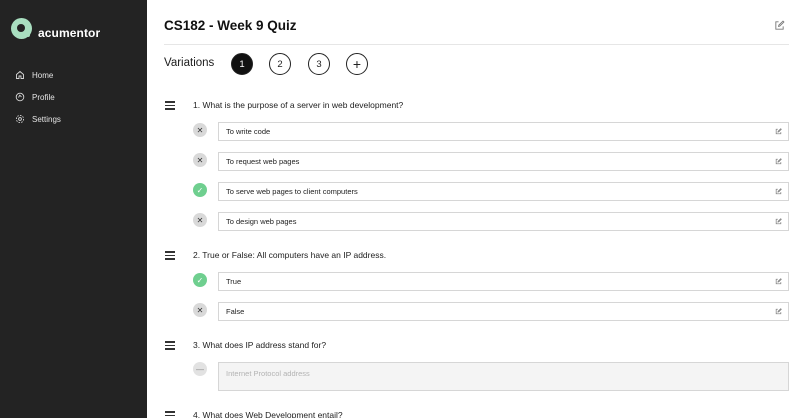 The width and height of the screenshot is (806, 418). I want to click on question-text: 4. What does Web Development entail?, so click(268, 414).